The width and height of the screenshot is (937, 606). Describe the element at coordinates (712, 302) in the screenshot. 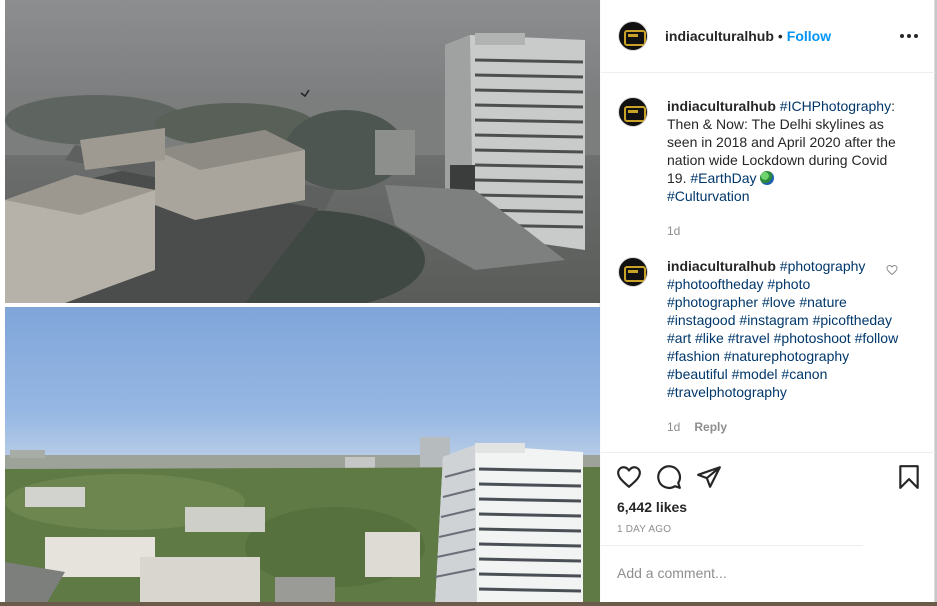

I see `hashtag-link: #photographer` at that location.